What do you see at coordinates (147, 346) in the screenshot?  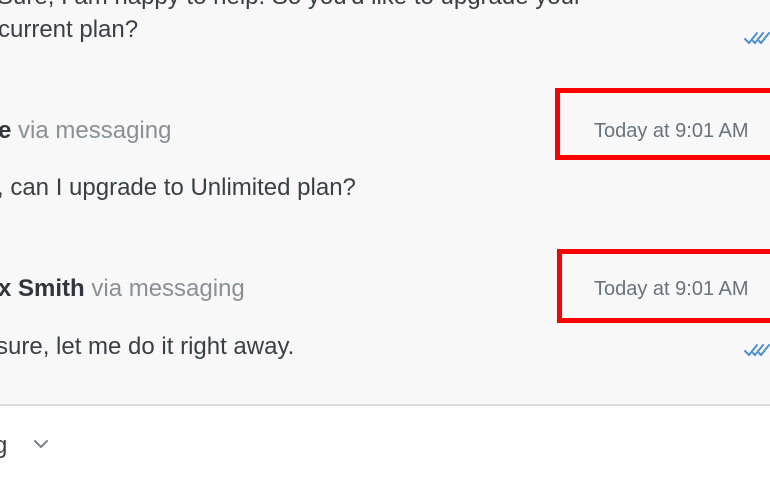 I see `message-body: sure, let me do it right away.` at bounding box center [147, 346].